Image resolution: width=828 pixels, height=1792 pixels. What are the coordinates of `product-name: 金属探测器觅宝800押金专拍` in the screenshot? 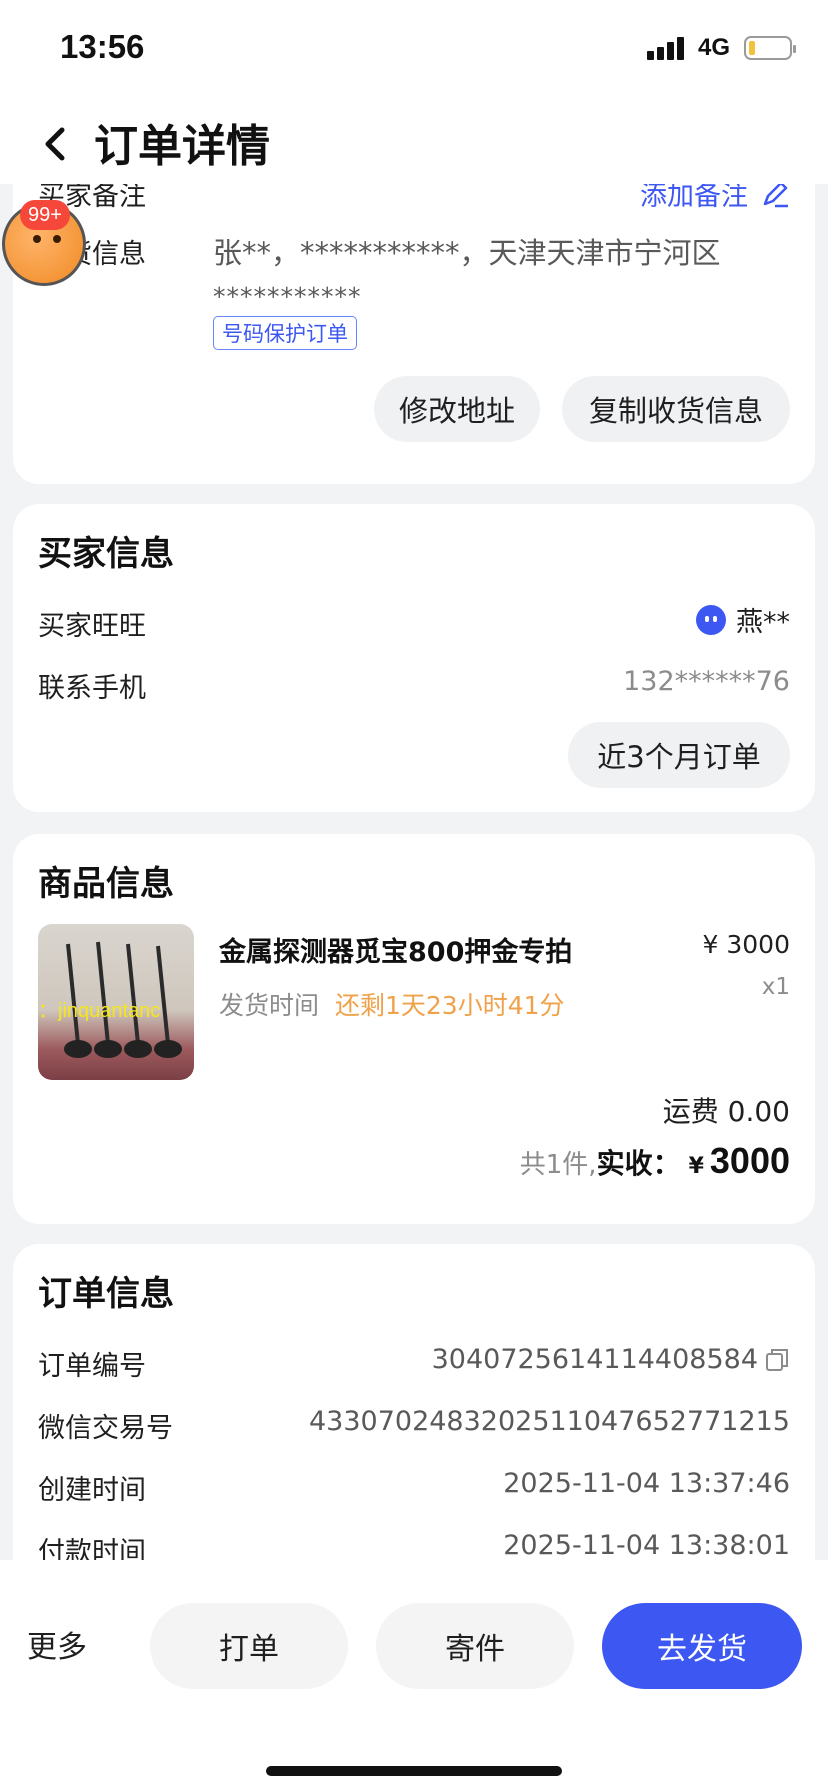 It's located at (395, 949).